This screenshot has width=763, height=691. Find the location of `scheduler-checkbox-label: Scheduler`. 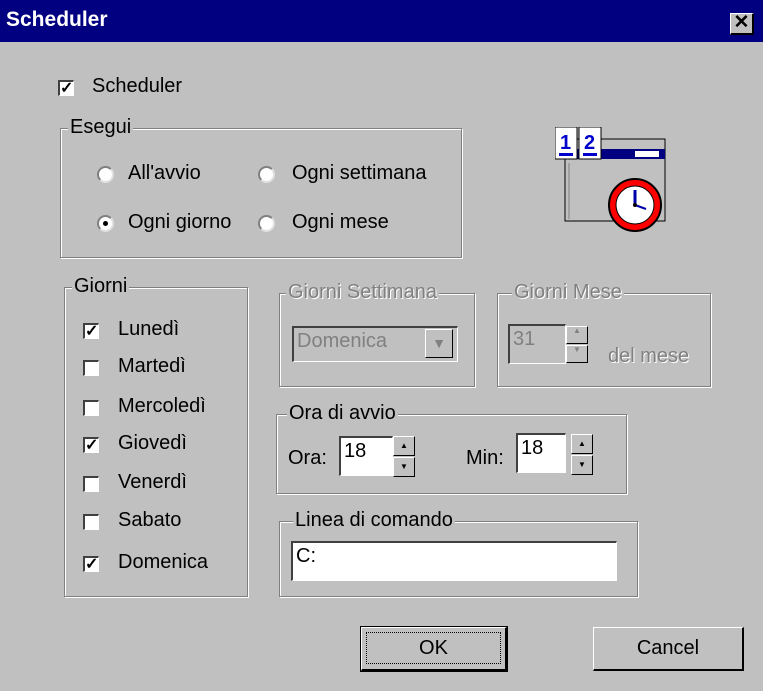

scheduler-checkbox-label: Scheduler is located at coordinates (137, 86).